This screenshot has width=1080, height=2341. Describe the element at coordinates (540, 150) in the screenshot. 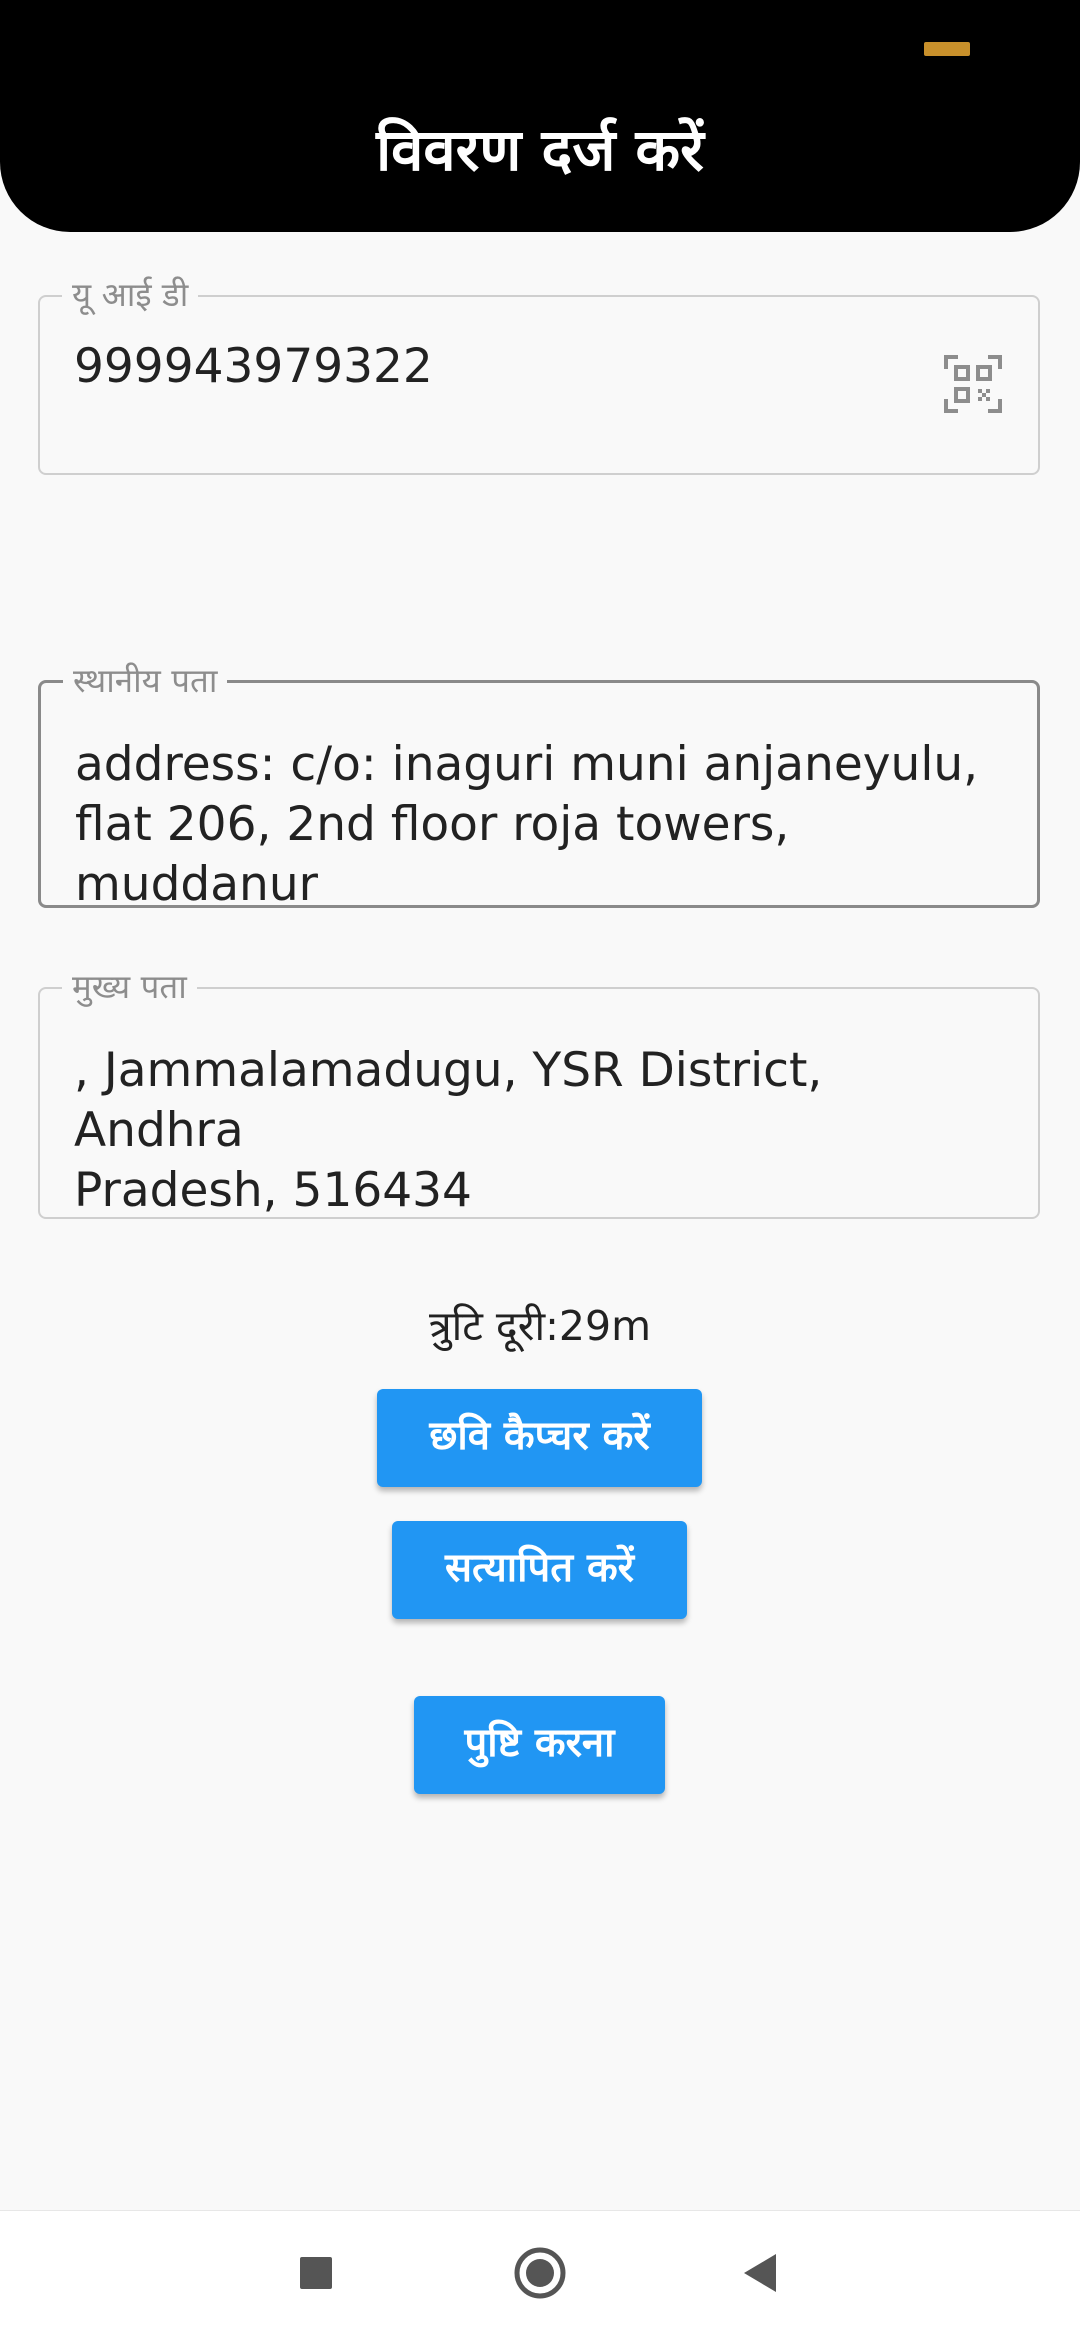

I see `page-title: विवरण दर्ज करें` at that location.